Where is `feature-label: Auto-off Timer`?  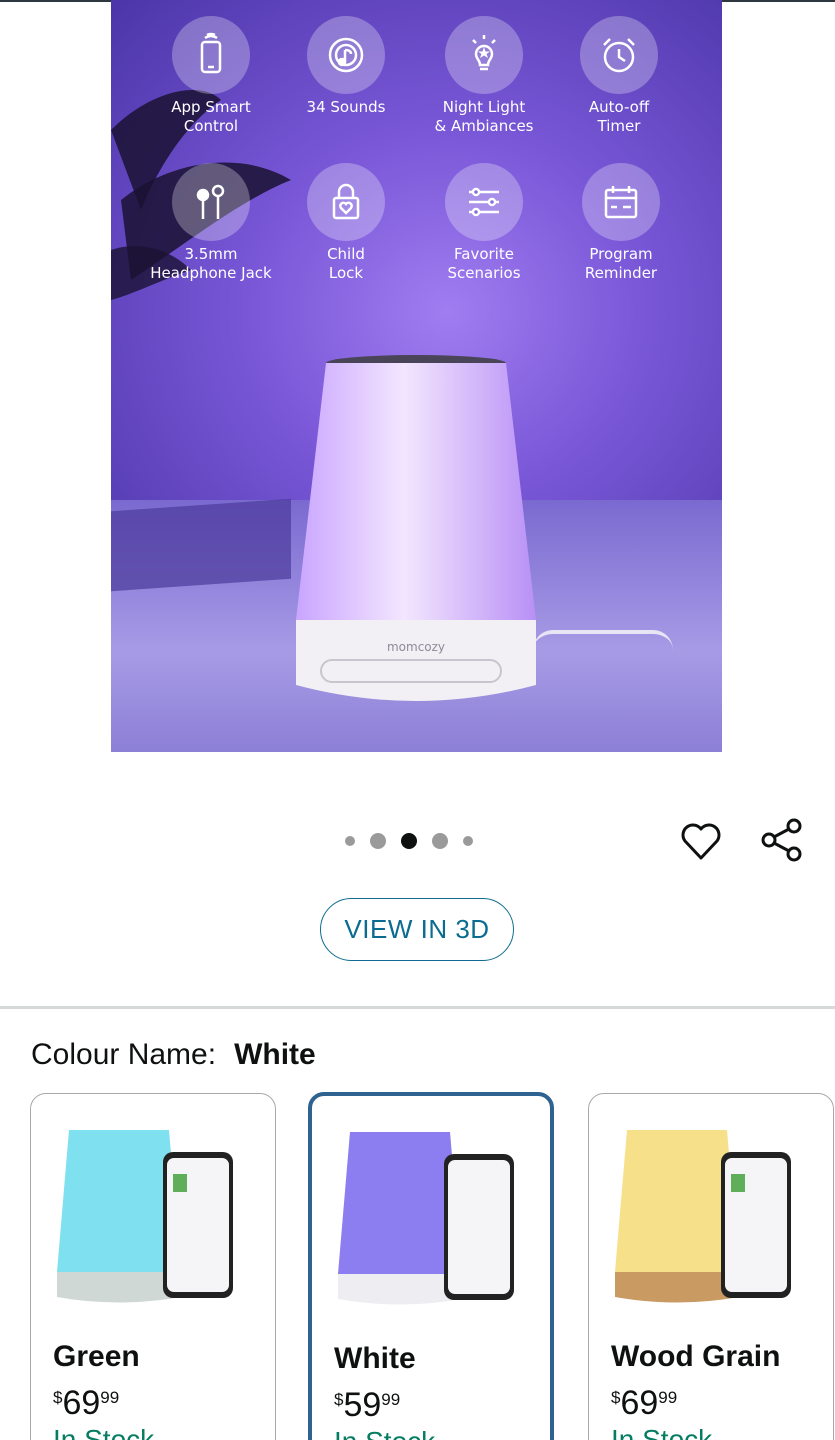 feature-label: Auto-off Timer is located at coordinates (619, 116).